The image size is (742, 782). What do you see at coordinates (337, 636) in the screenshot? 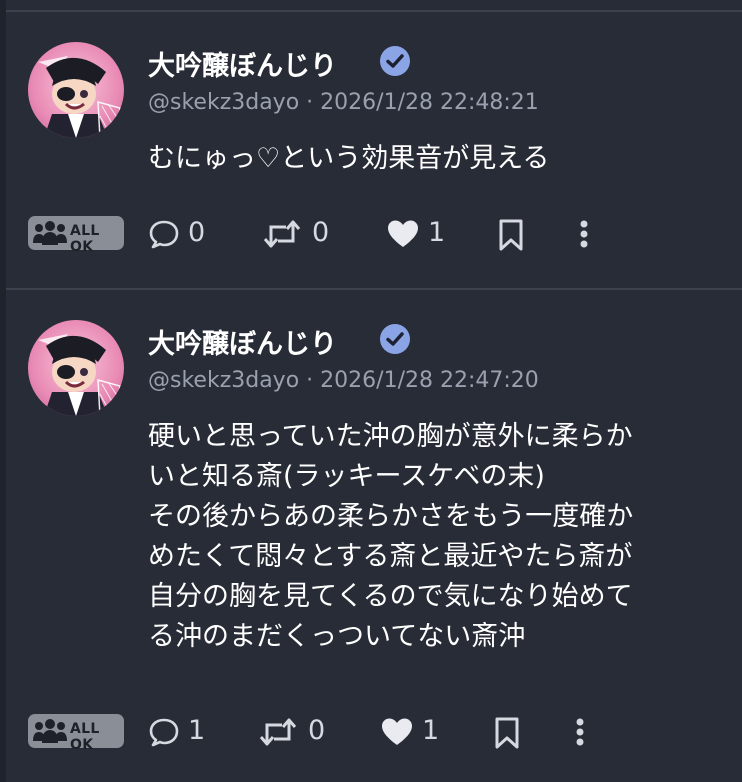
I see `content-line: る沖のまだくっついてない斎沖` at bounding box center [337, 636].